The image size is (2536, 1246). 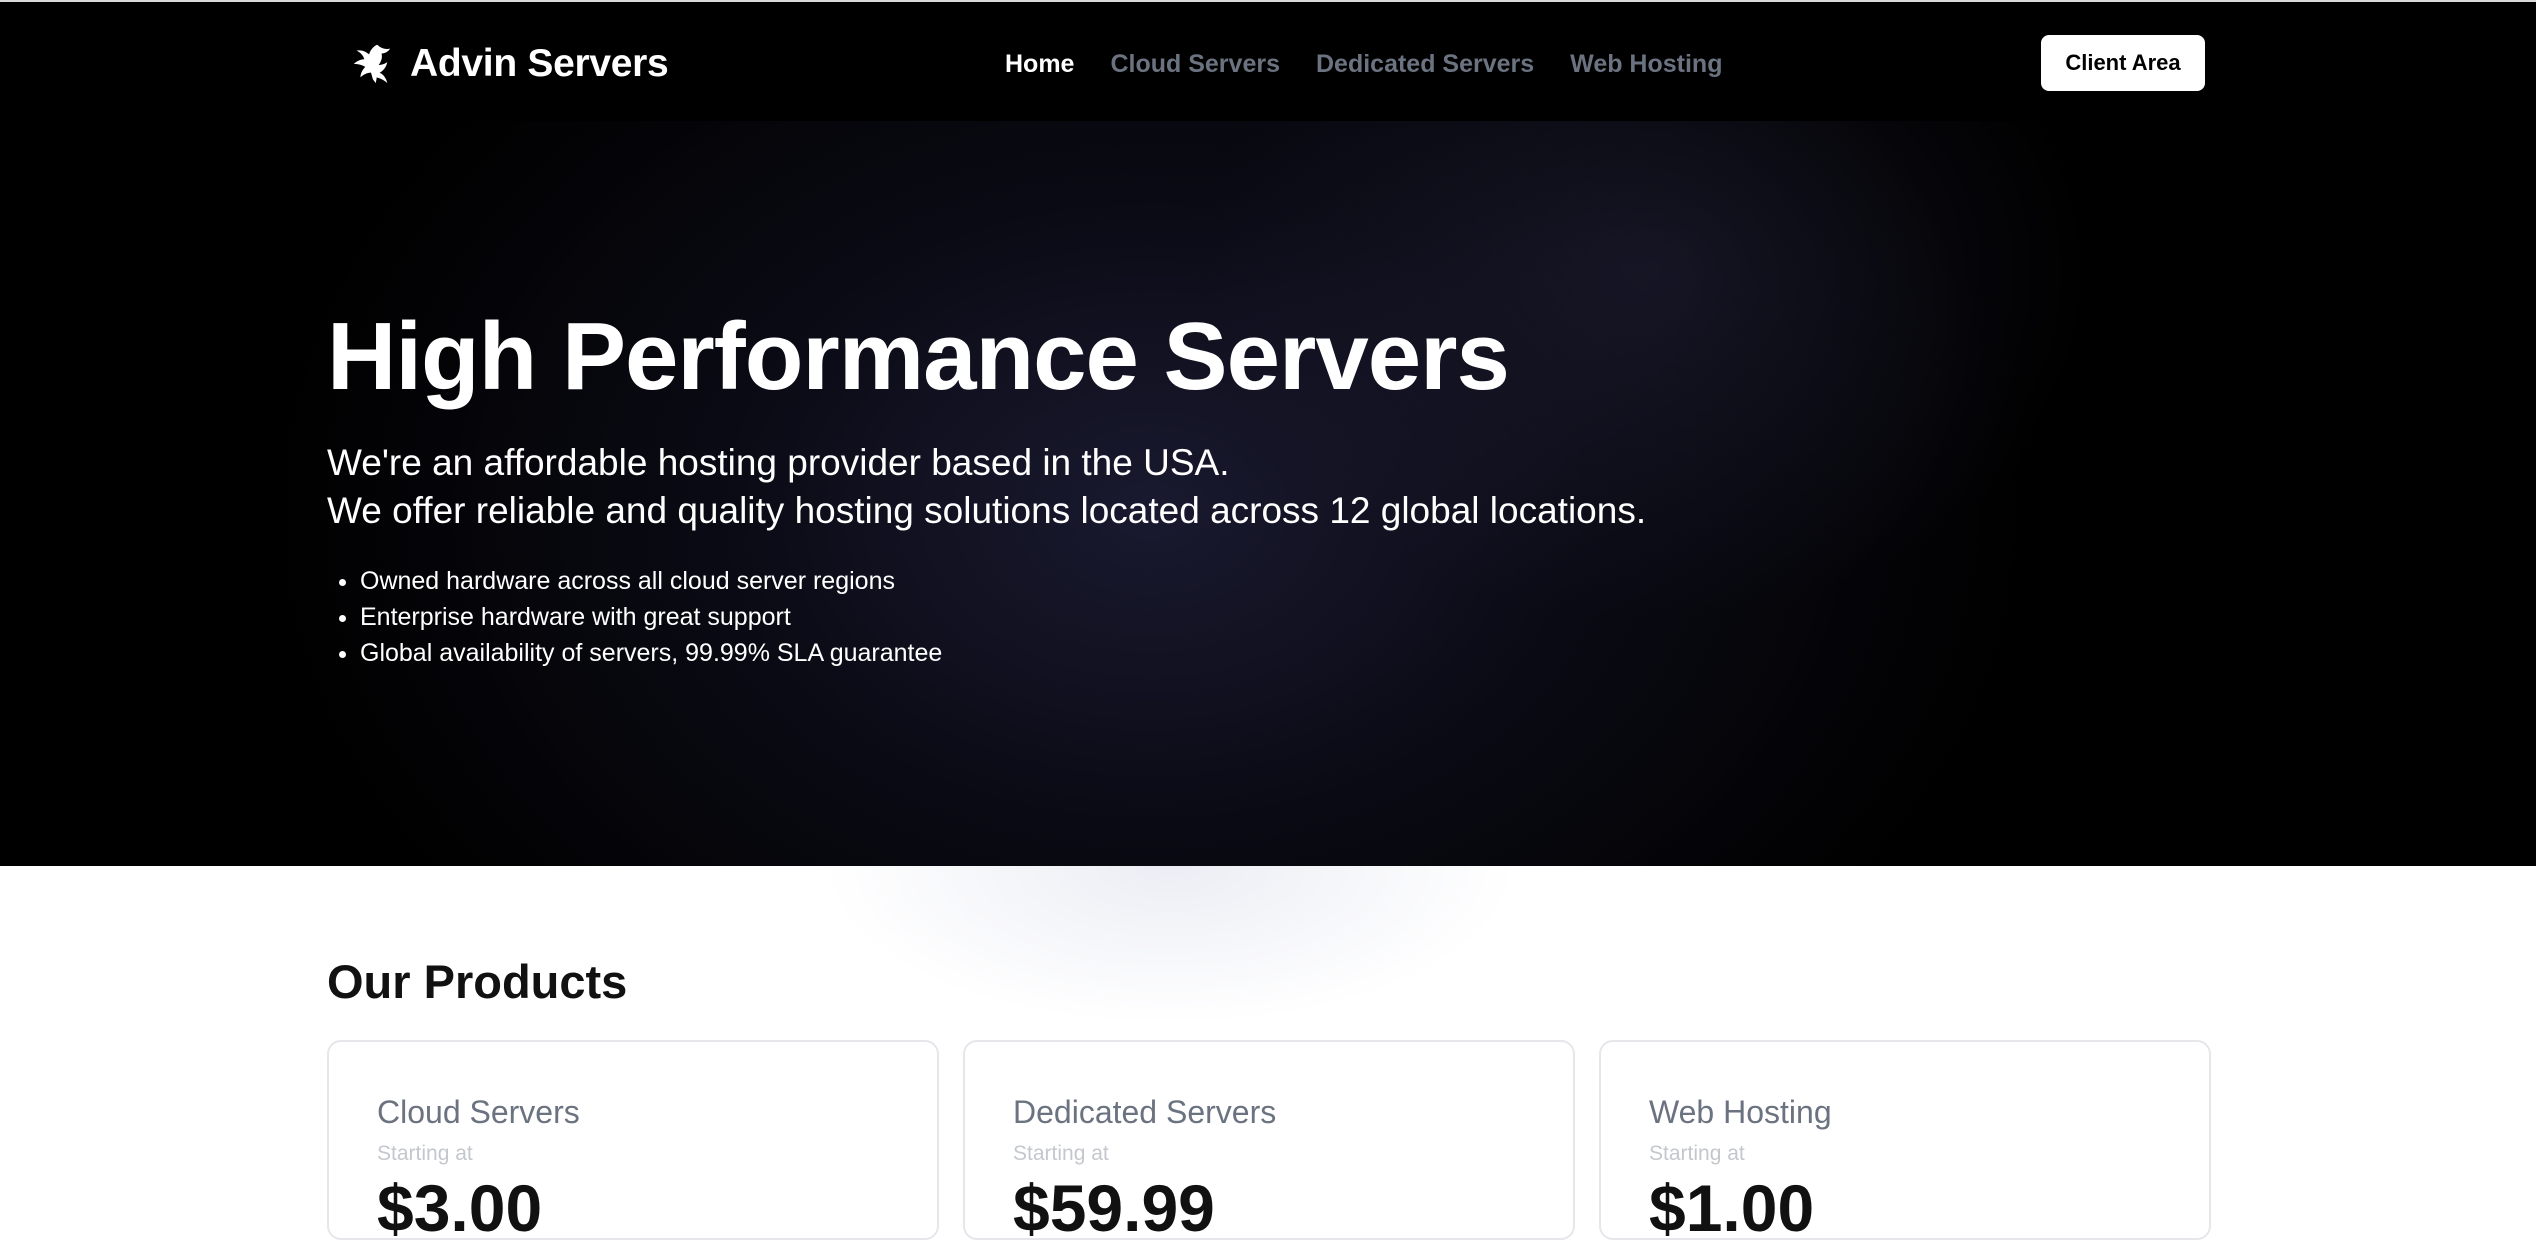 I want to click on product-card-dedicated-servers: Dedicated Servers Starting at $59.99, so click(x=1269, y=1142).